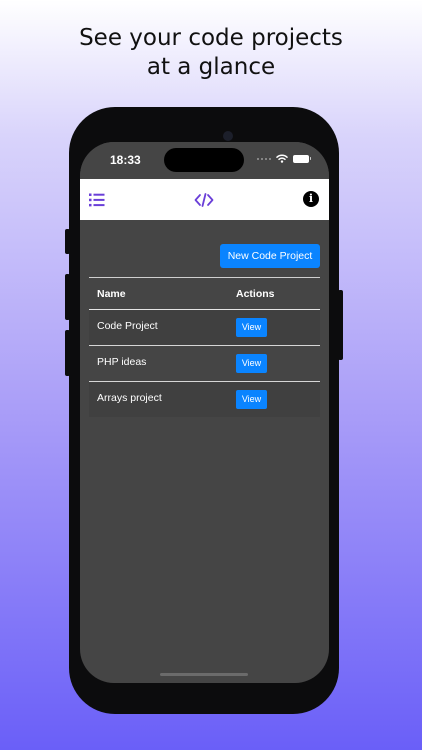 This screenshot has width=422, height=750. I want to click on table-header: Name Actions, so click(204, 294).